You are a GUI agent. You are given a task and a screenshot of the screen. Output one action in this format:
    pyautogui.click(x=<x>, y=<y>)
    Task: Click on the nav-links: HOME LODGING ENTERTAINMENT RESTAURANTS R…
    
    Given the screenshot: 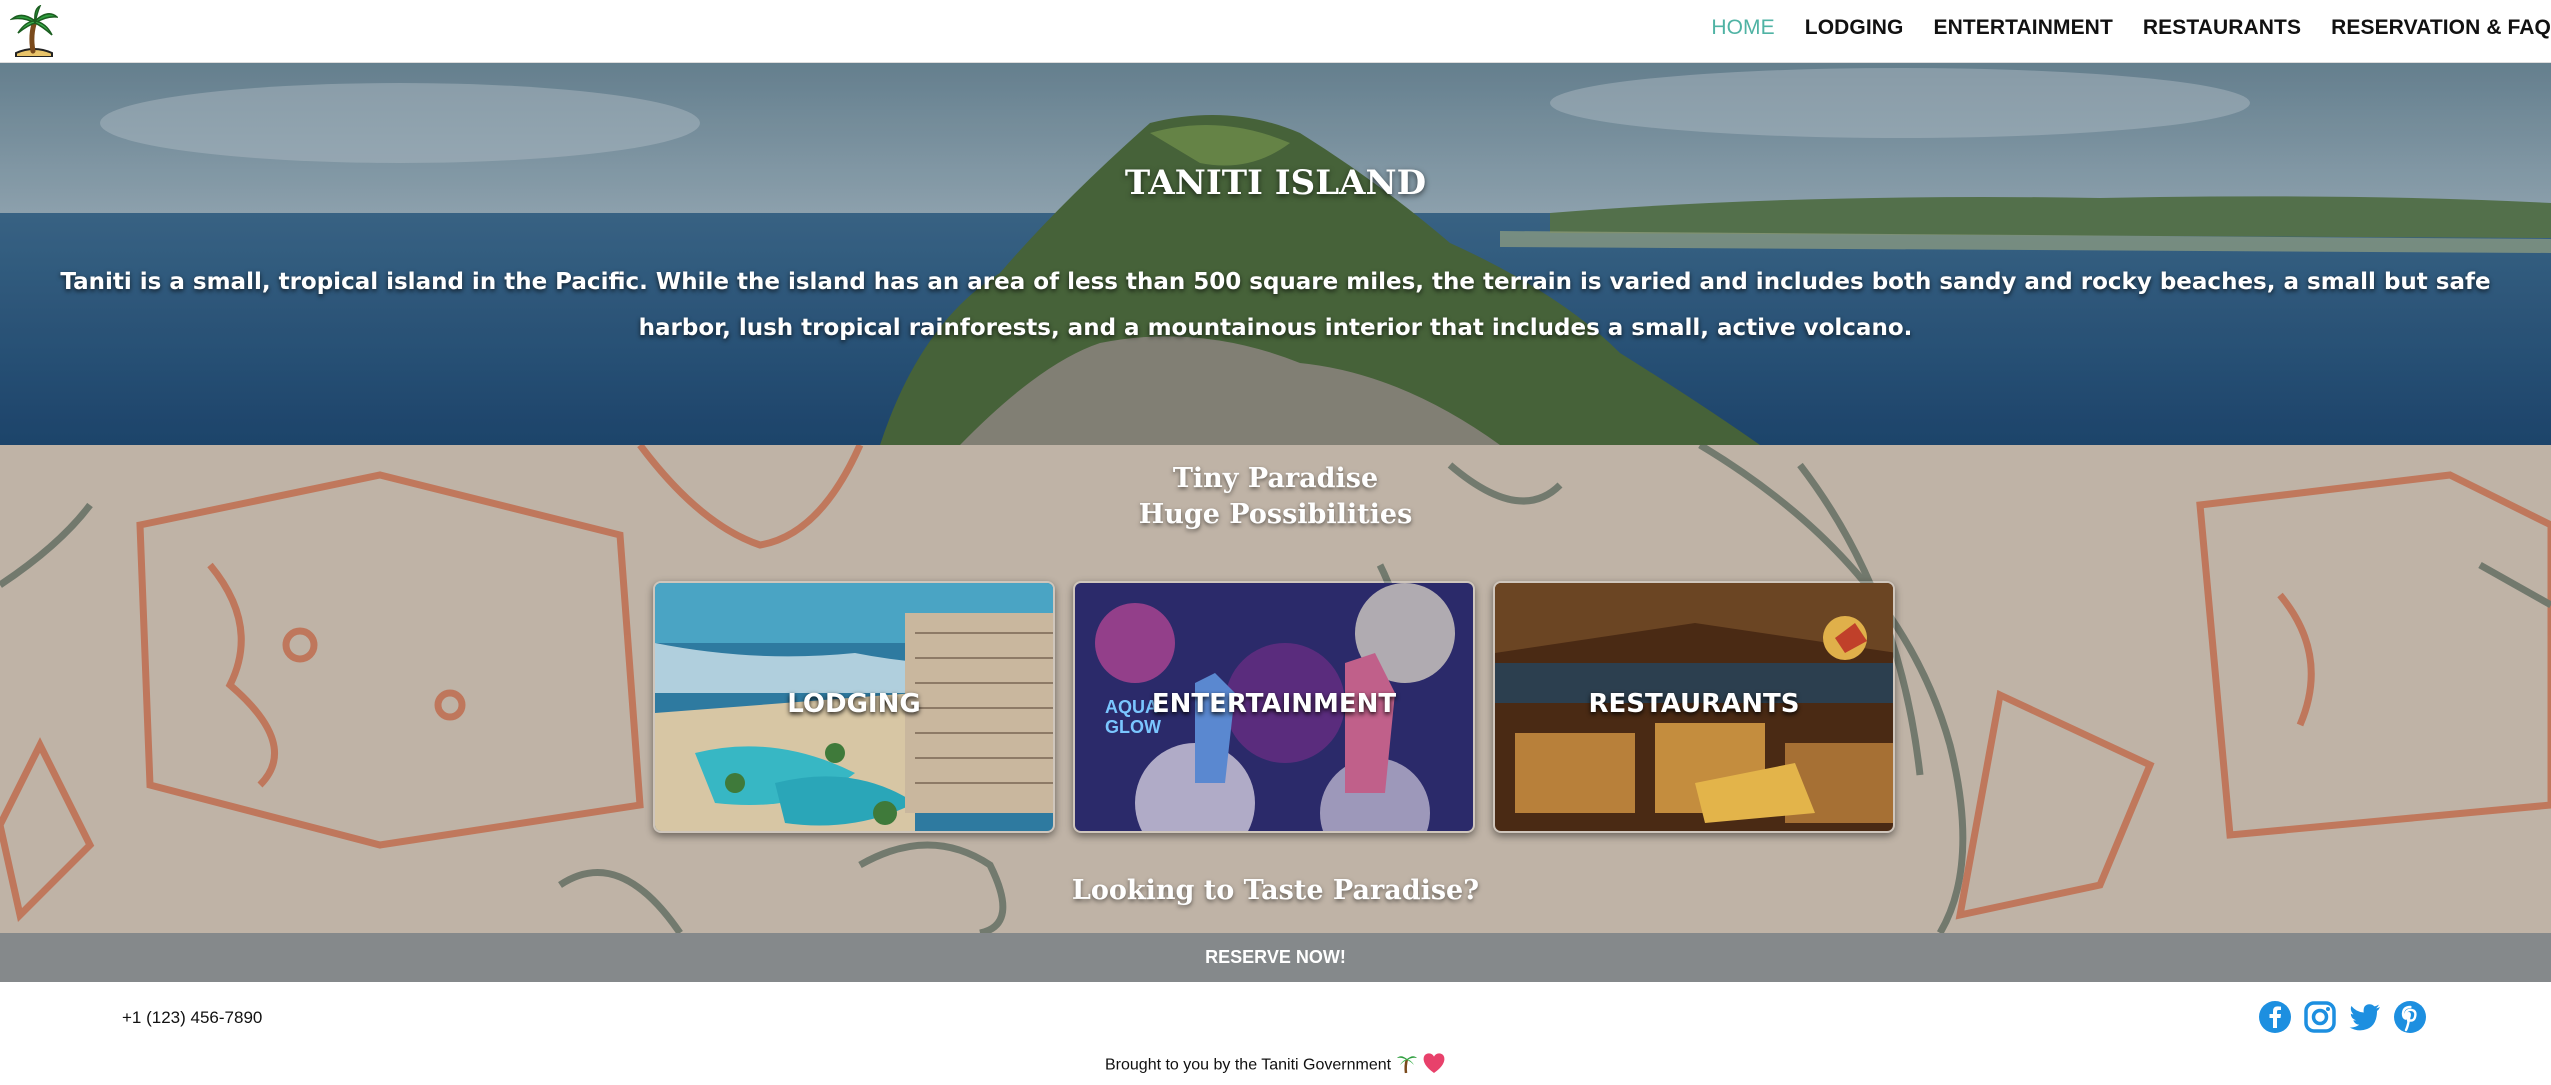 What is the action you would take?
    pyautogui.click(x=2116, y=28)
    